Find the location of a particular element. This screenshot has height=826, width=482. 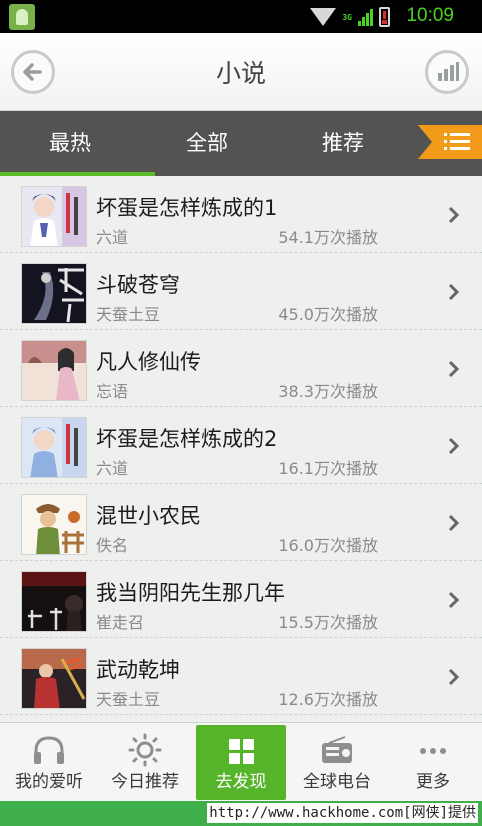

list-item: 斗破苍穹 天蚕土豆 45.0万次播放 is located at coordinates (241, 291).